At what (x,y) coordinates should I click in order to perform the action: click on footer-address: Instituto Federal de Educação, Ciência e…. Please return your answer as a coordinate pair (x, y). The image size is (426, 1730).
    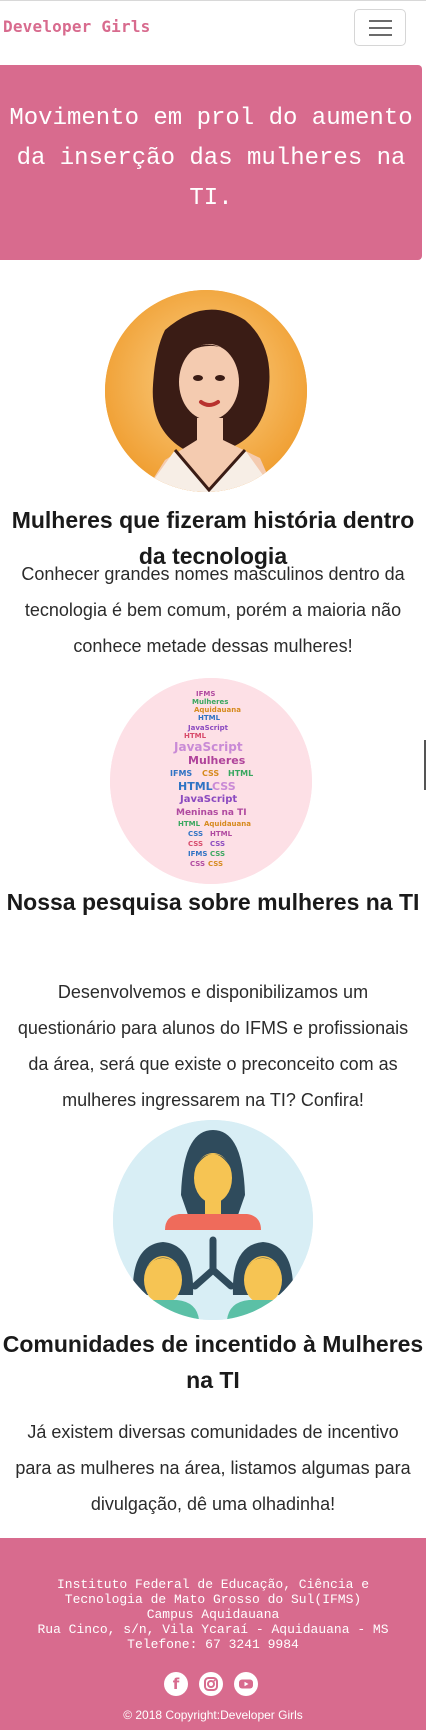
    Looking at the image, I should click on (213, 1614).